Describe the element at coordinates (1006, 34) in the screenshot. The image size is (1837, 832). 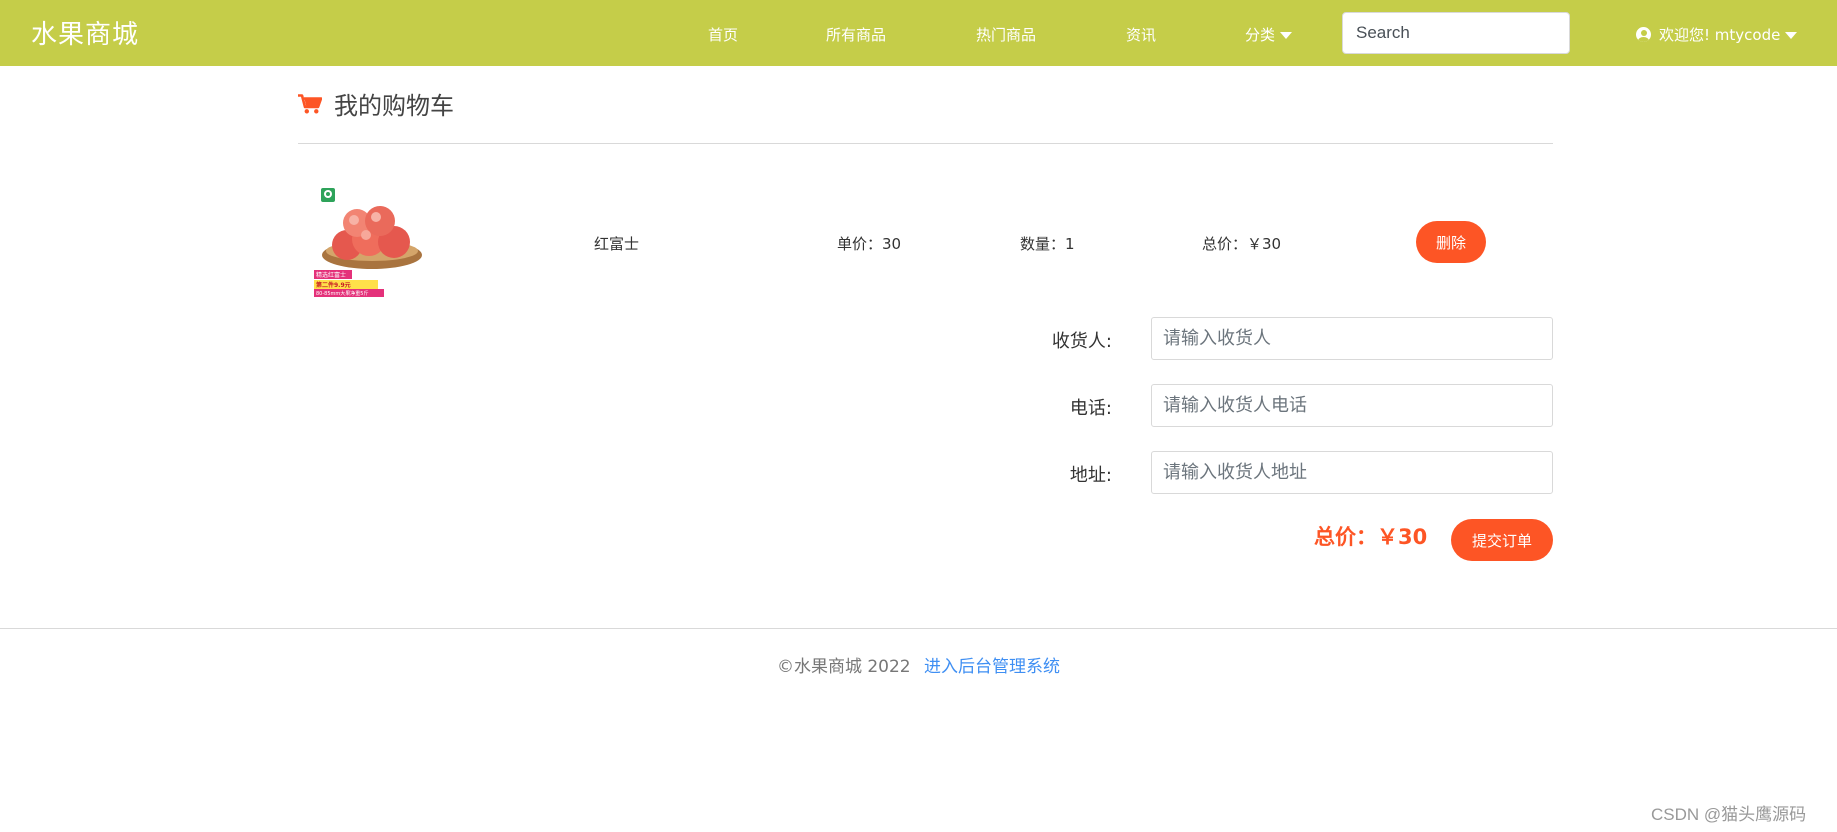
I see `nav-link-hot-products: 热门商品` at that location.